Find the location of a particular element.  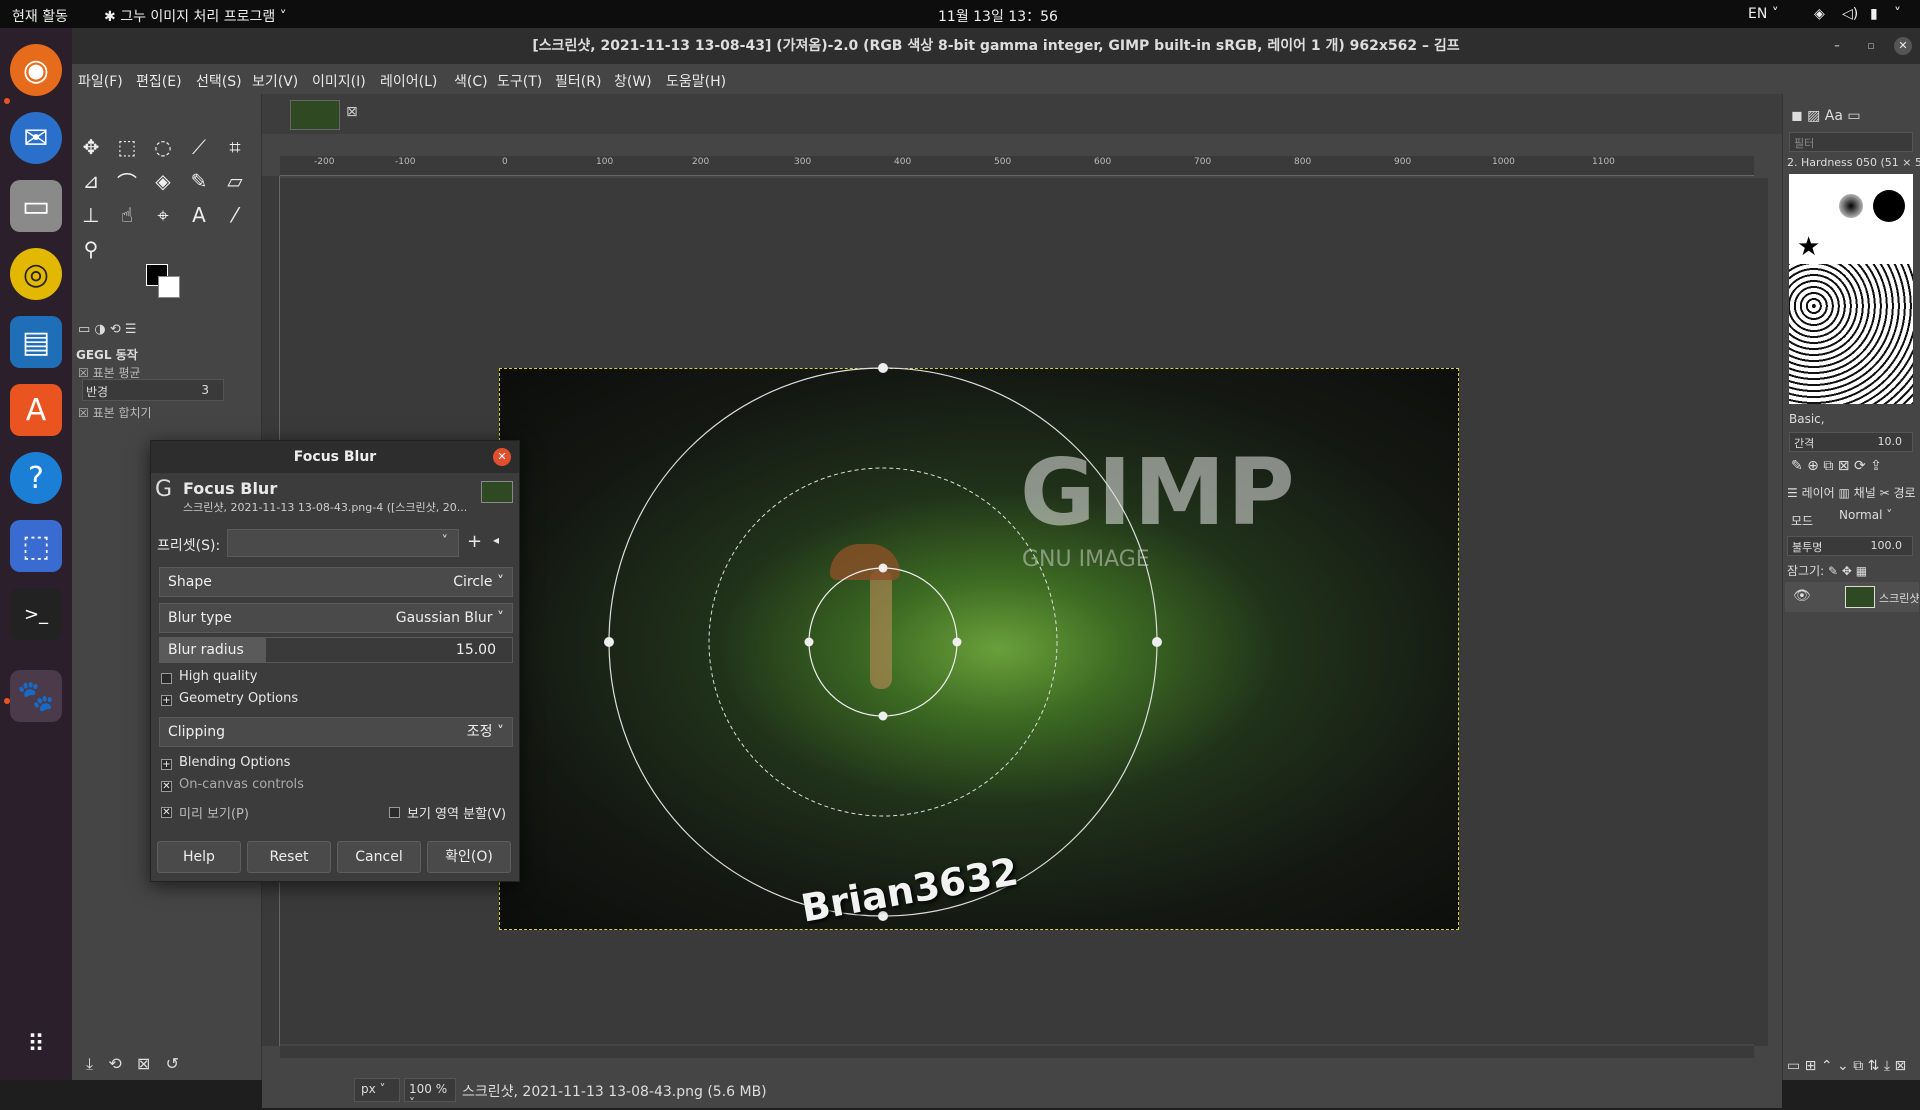

dialog-close-icon: ✕ is located at coordinates (502, 457).